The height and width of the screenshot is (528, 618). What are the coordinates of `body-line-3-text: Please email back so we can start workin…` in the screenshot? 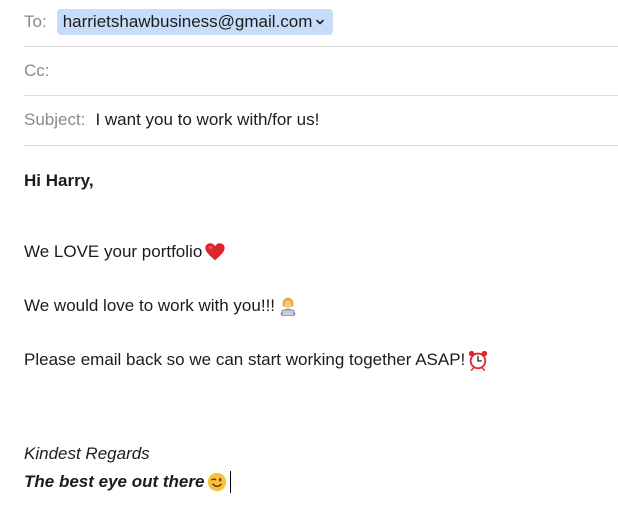 It's located at (245, 359).